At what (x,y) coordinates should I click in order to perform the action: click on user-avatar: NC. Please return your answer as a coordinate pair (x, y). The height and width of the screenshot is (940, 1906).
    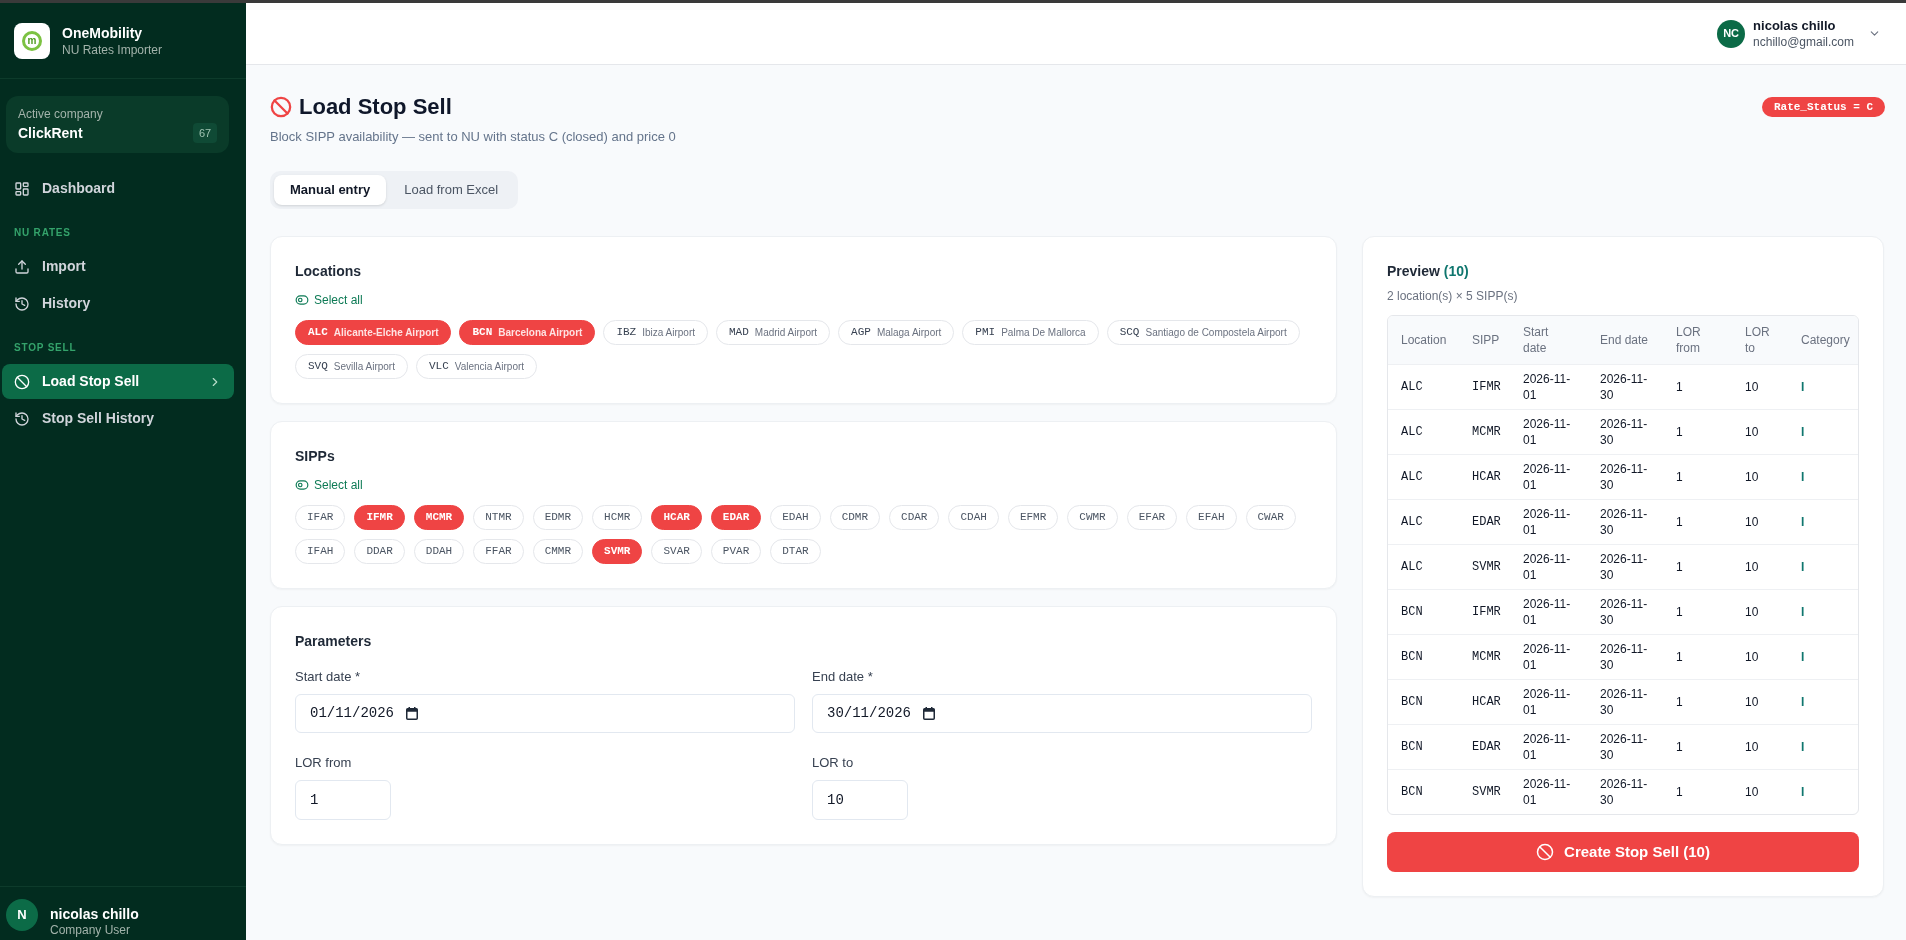
    Looking at the image, I should click on (1731, 33).